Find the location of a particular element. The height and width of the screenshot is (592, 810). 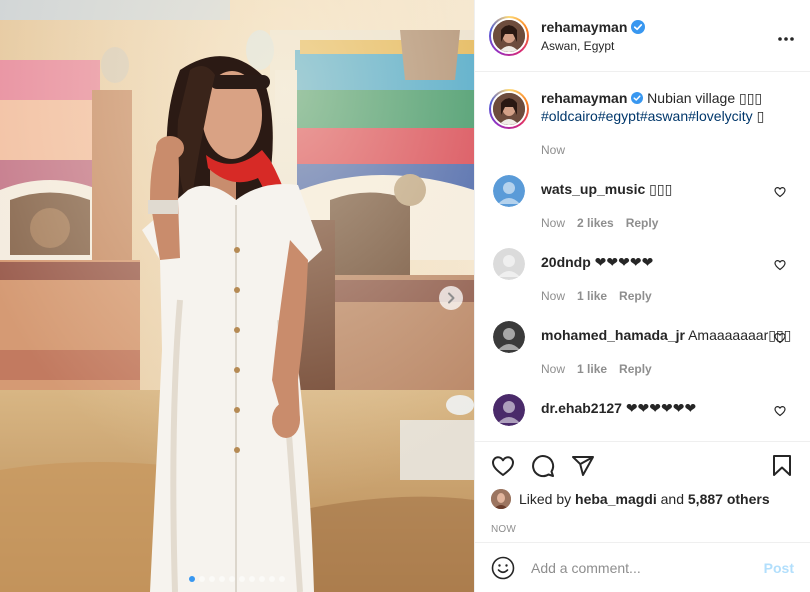

likes-prefix: Liked by is located at coordinates (545, 499).